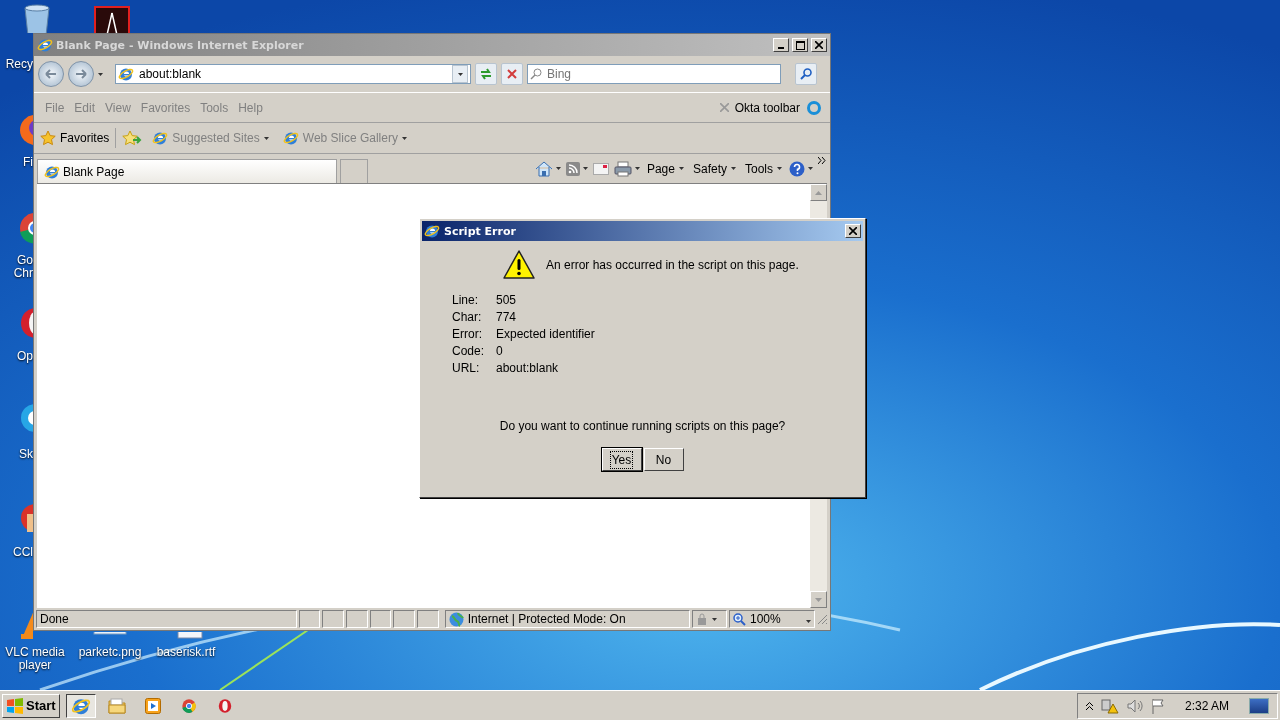 The image size is (1280, 720). I want to click on start-button: Start, so click(31, 705).